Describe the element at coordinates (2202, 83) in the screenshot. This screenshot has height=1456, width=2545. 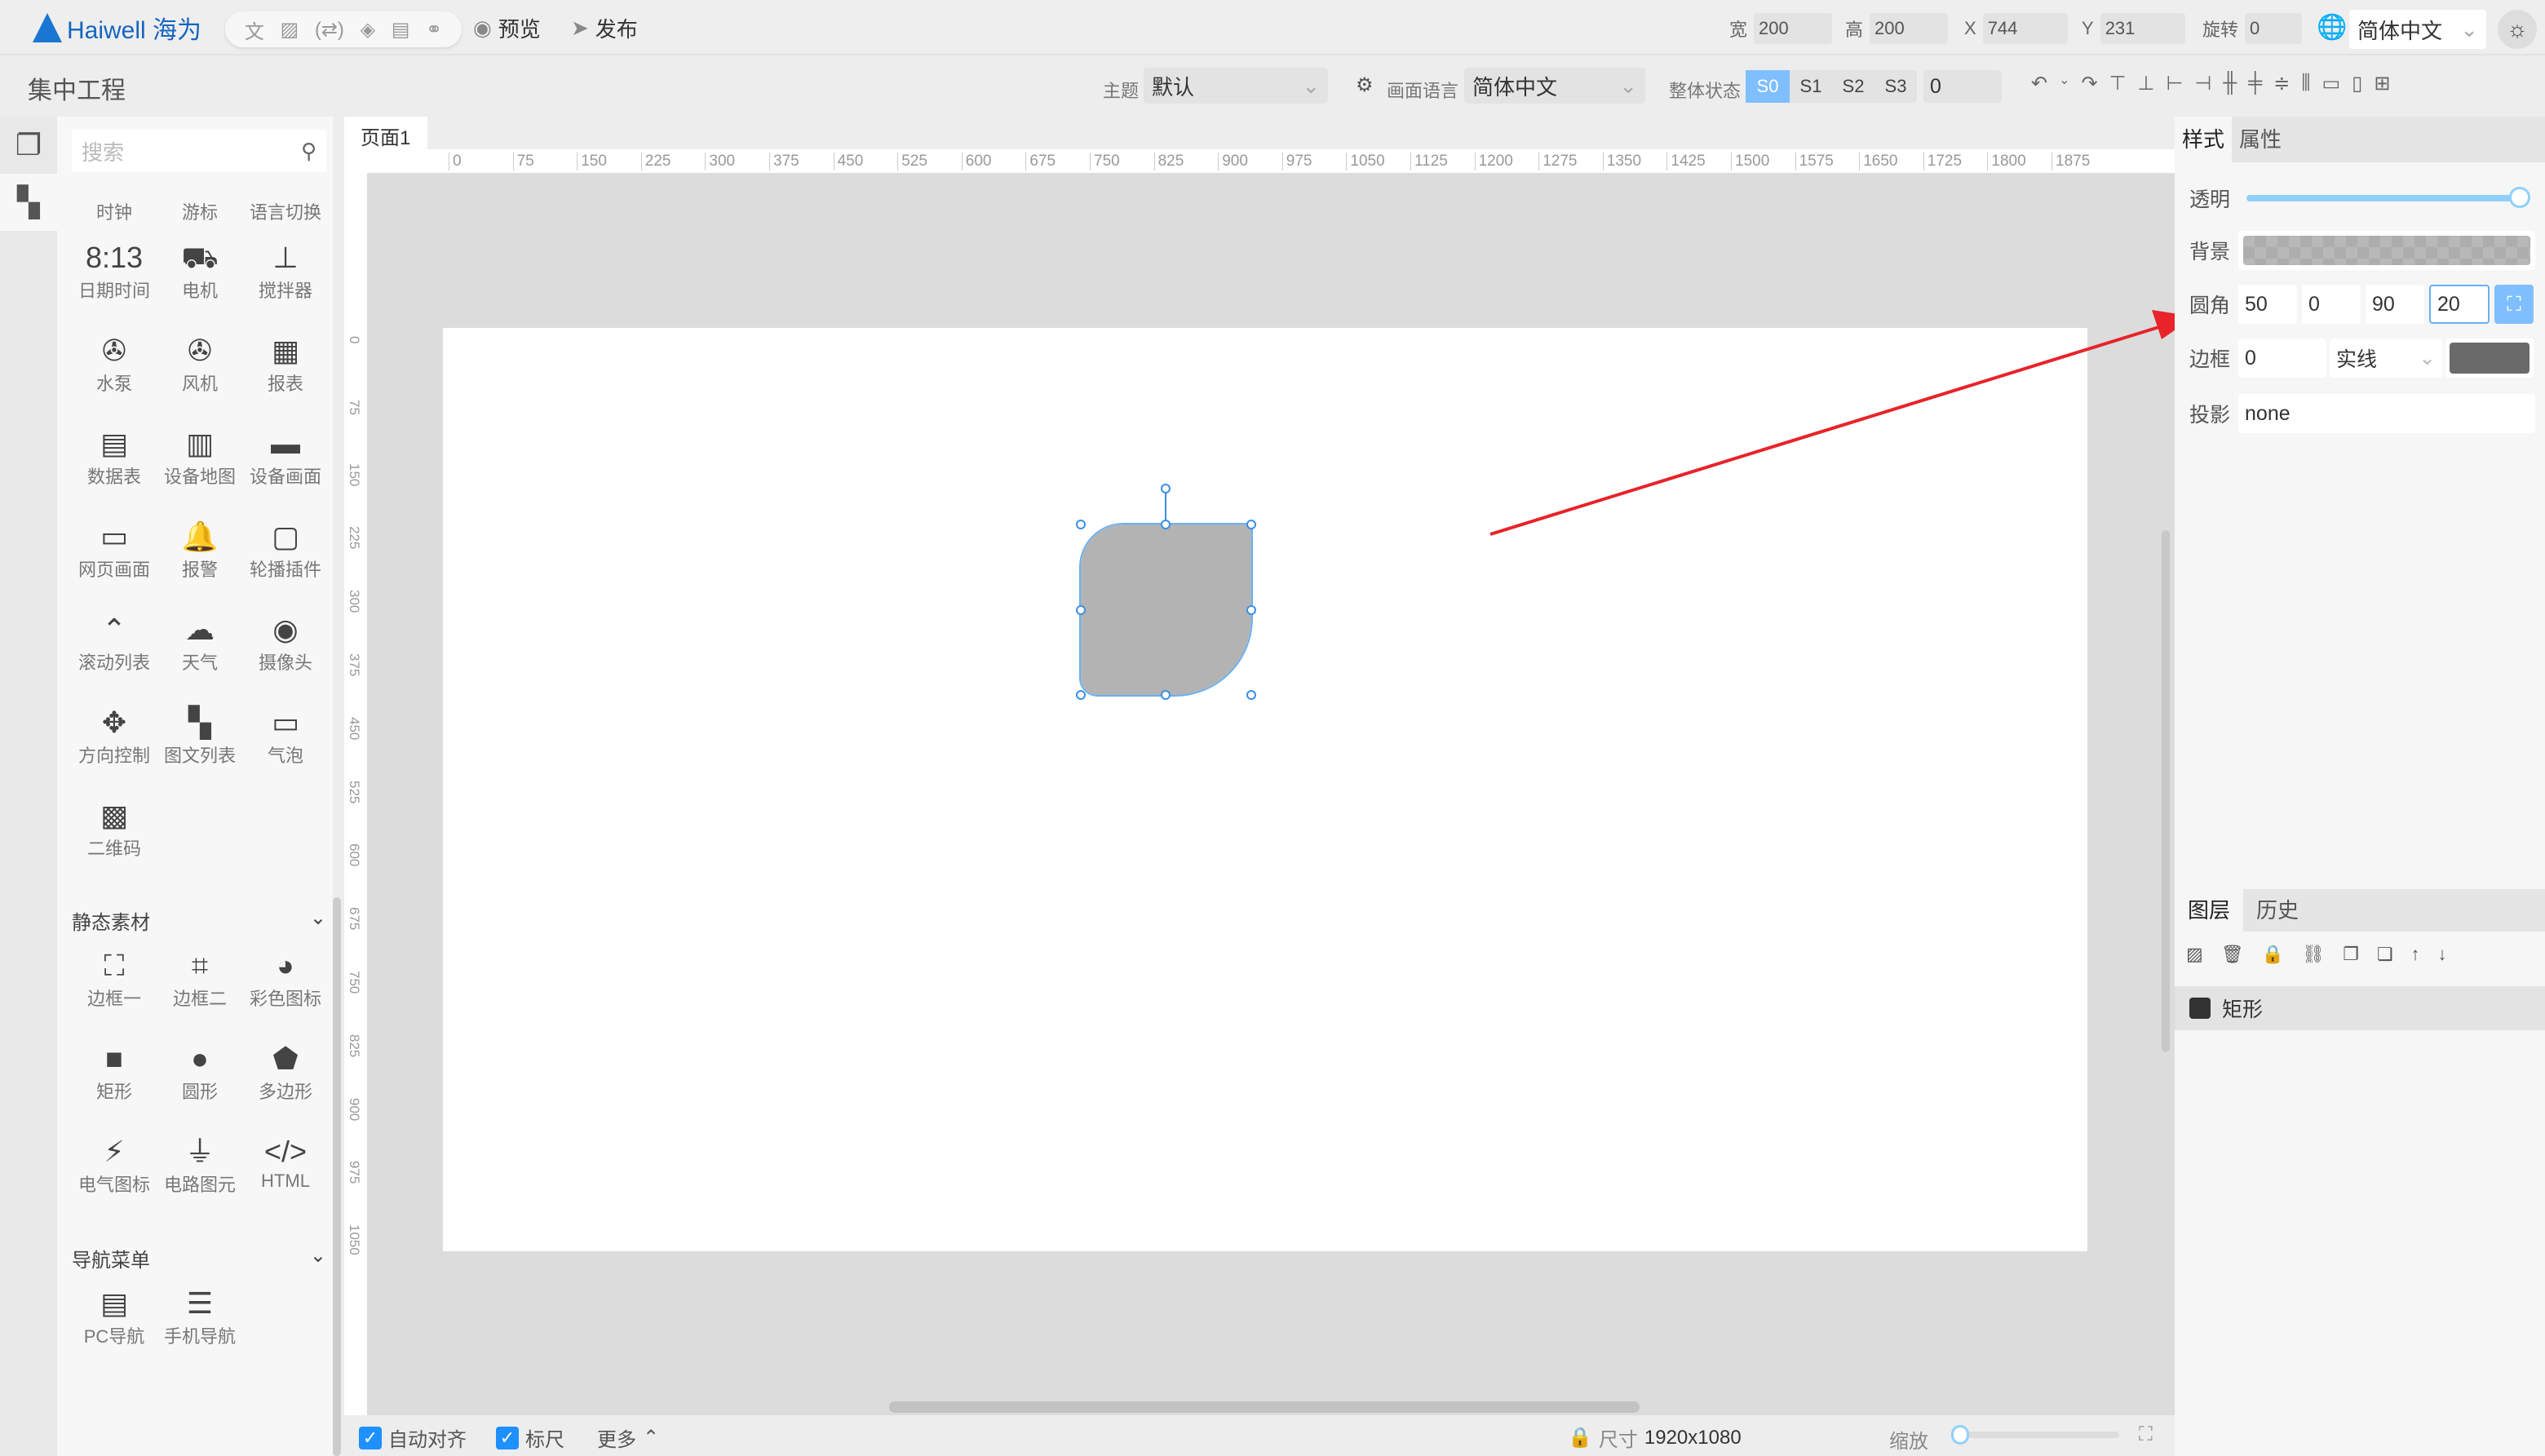
I see `align-right-icon: ⊣` at that location.